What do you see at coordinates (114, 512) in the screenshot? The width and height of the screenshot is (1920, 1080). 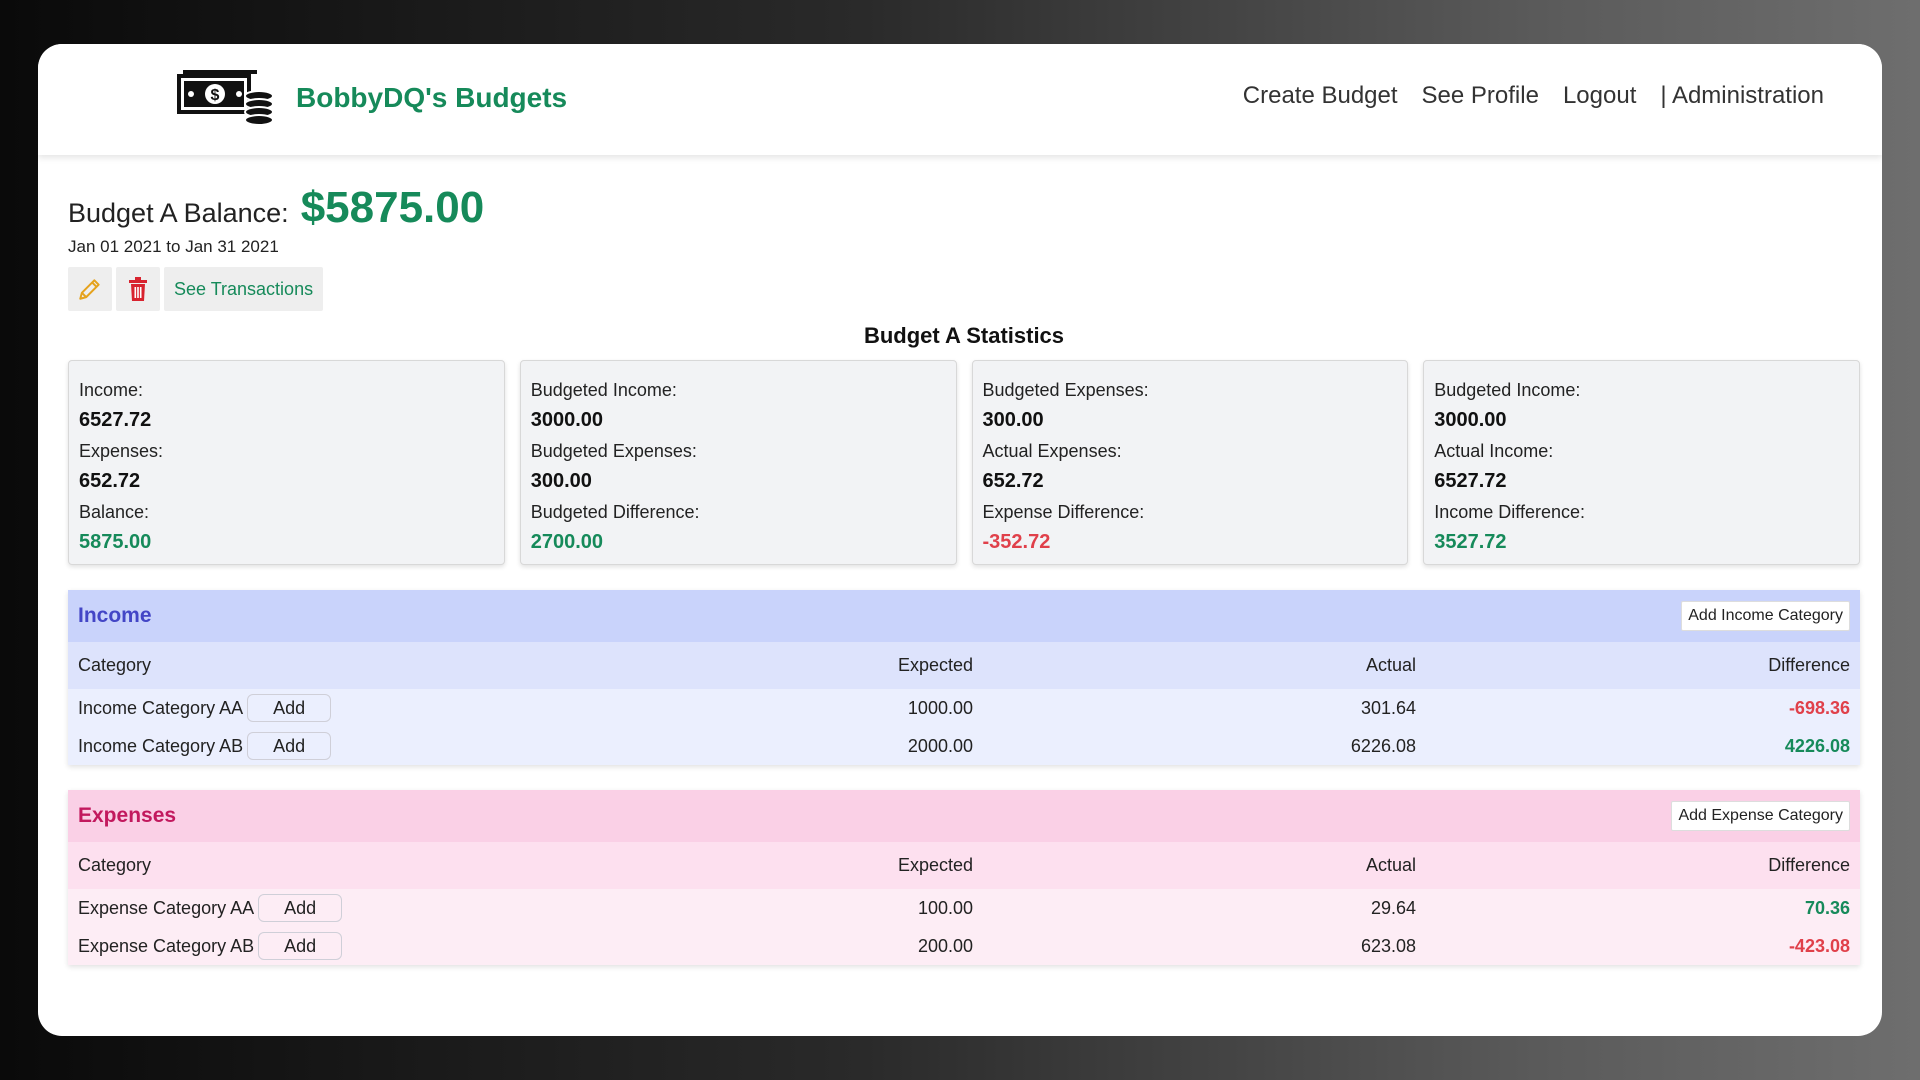 I see `stat-label: Balance:` at bounding box center [114, 512].